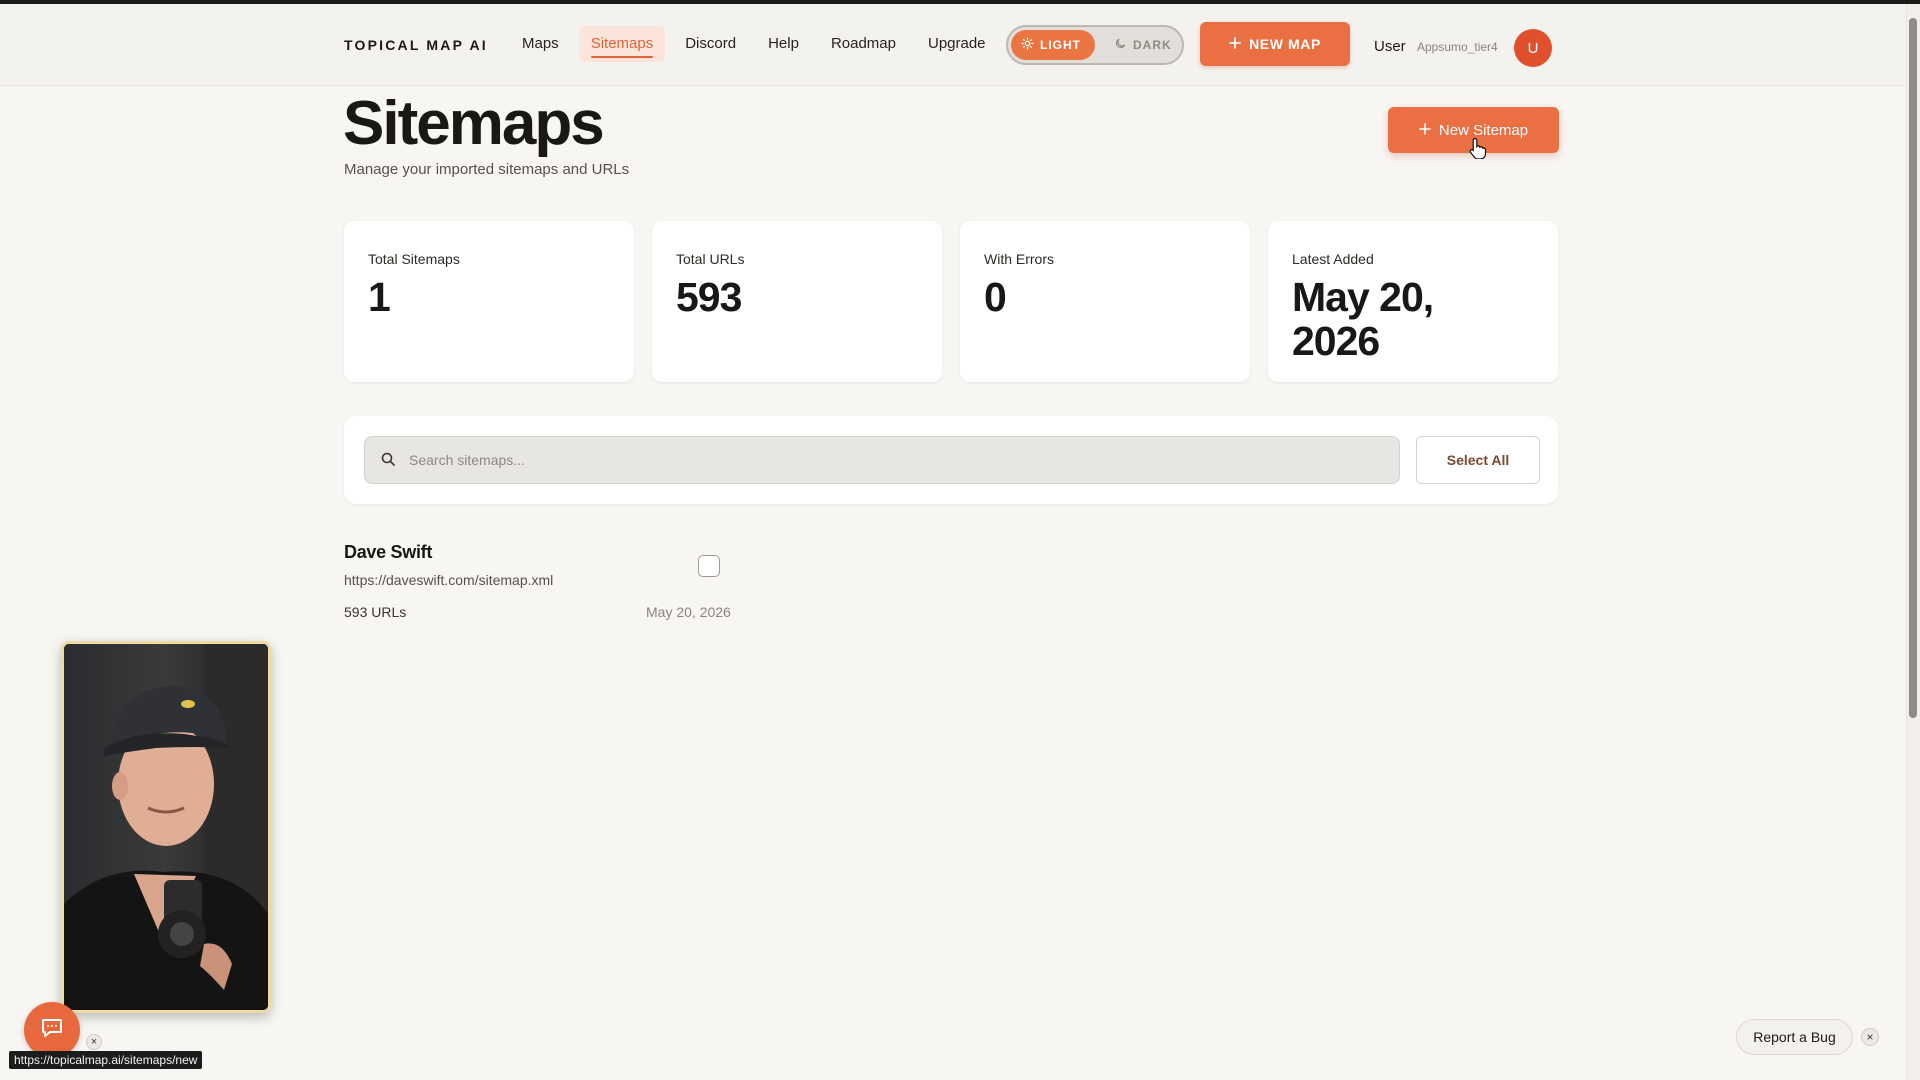 The height and width of the screenshot is (1080, 1920). What do you see at coordinates (957, 44) in the screenshot?
I see `nav-link-upgrade: Upgrade` at bounding box center [957, 44].